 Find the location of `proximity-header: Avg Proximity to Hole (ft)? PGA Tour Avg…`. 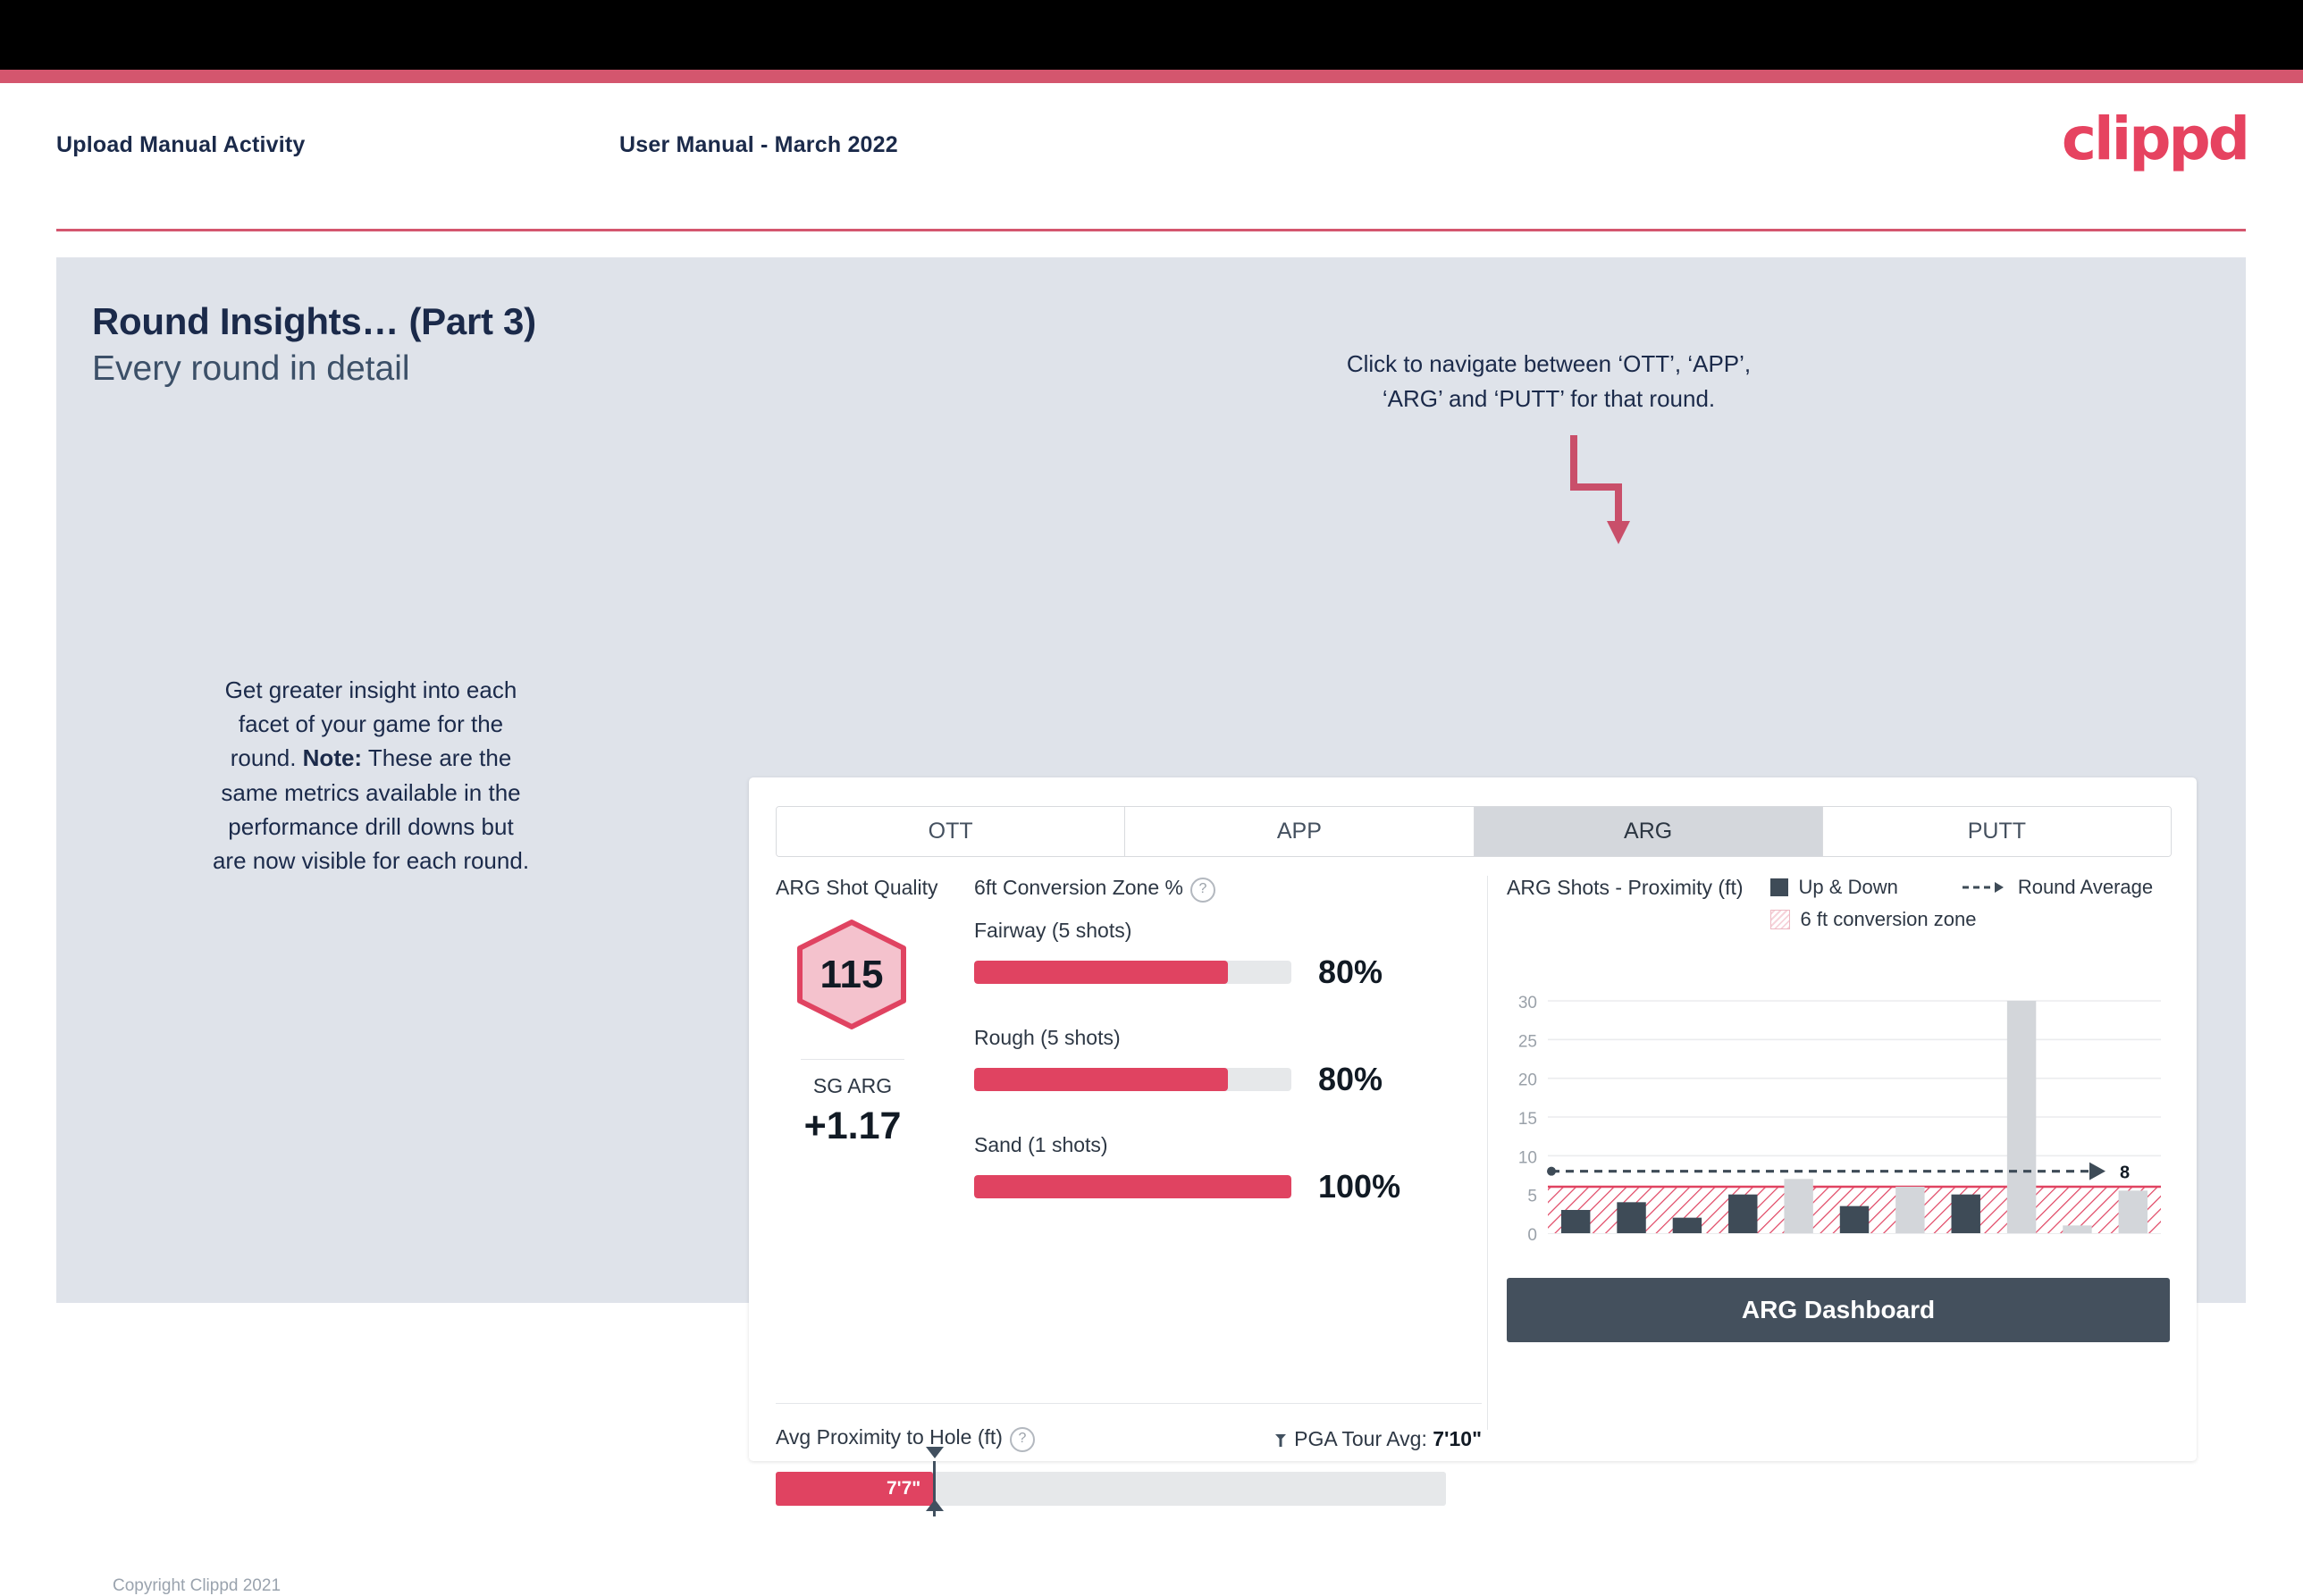

proximity-header: Avg Proximity to Hole (ft)? PGA Tour Avg… is located at coordinates (1129, 1438).